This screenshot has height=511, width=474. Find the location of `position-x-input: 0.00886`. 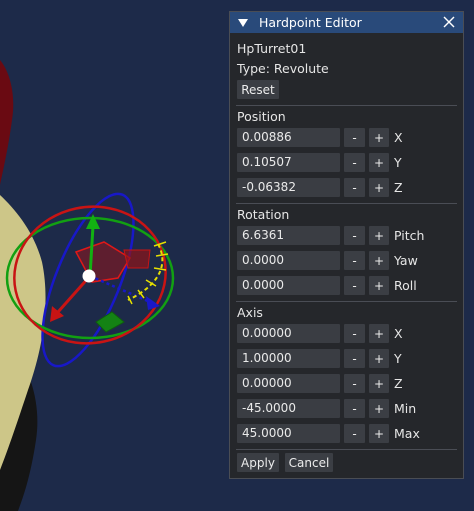

position-x-input: 0.00886 is located at coordinates (288, 137).